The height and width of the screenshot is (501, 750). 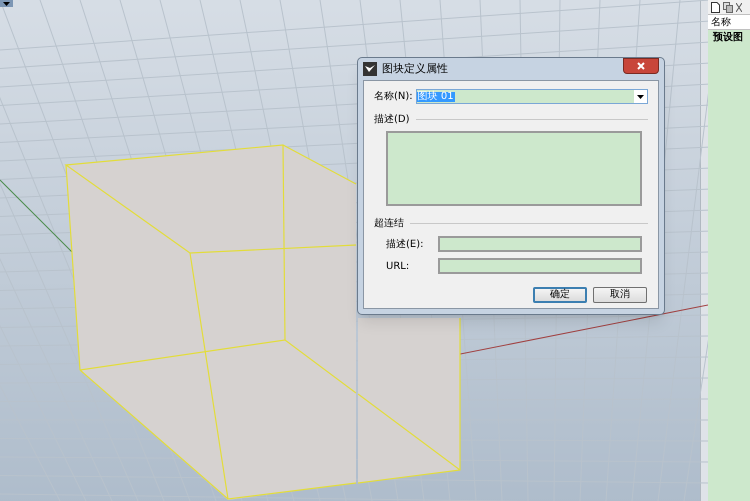 What do you see at coordinates (415, 68) in the screenshot?
I see `dialog-title: 图块定义属性` at bounding box center [415, 68].